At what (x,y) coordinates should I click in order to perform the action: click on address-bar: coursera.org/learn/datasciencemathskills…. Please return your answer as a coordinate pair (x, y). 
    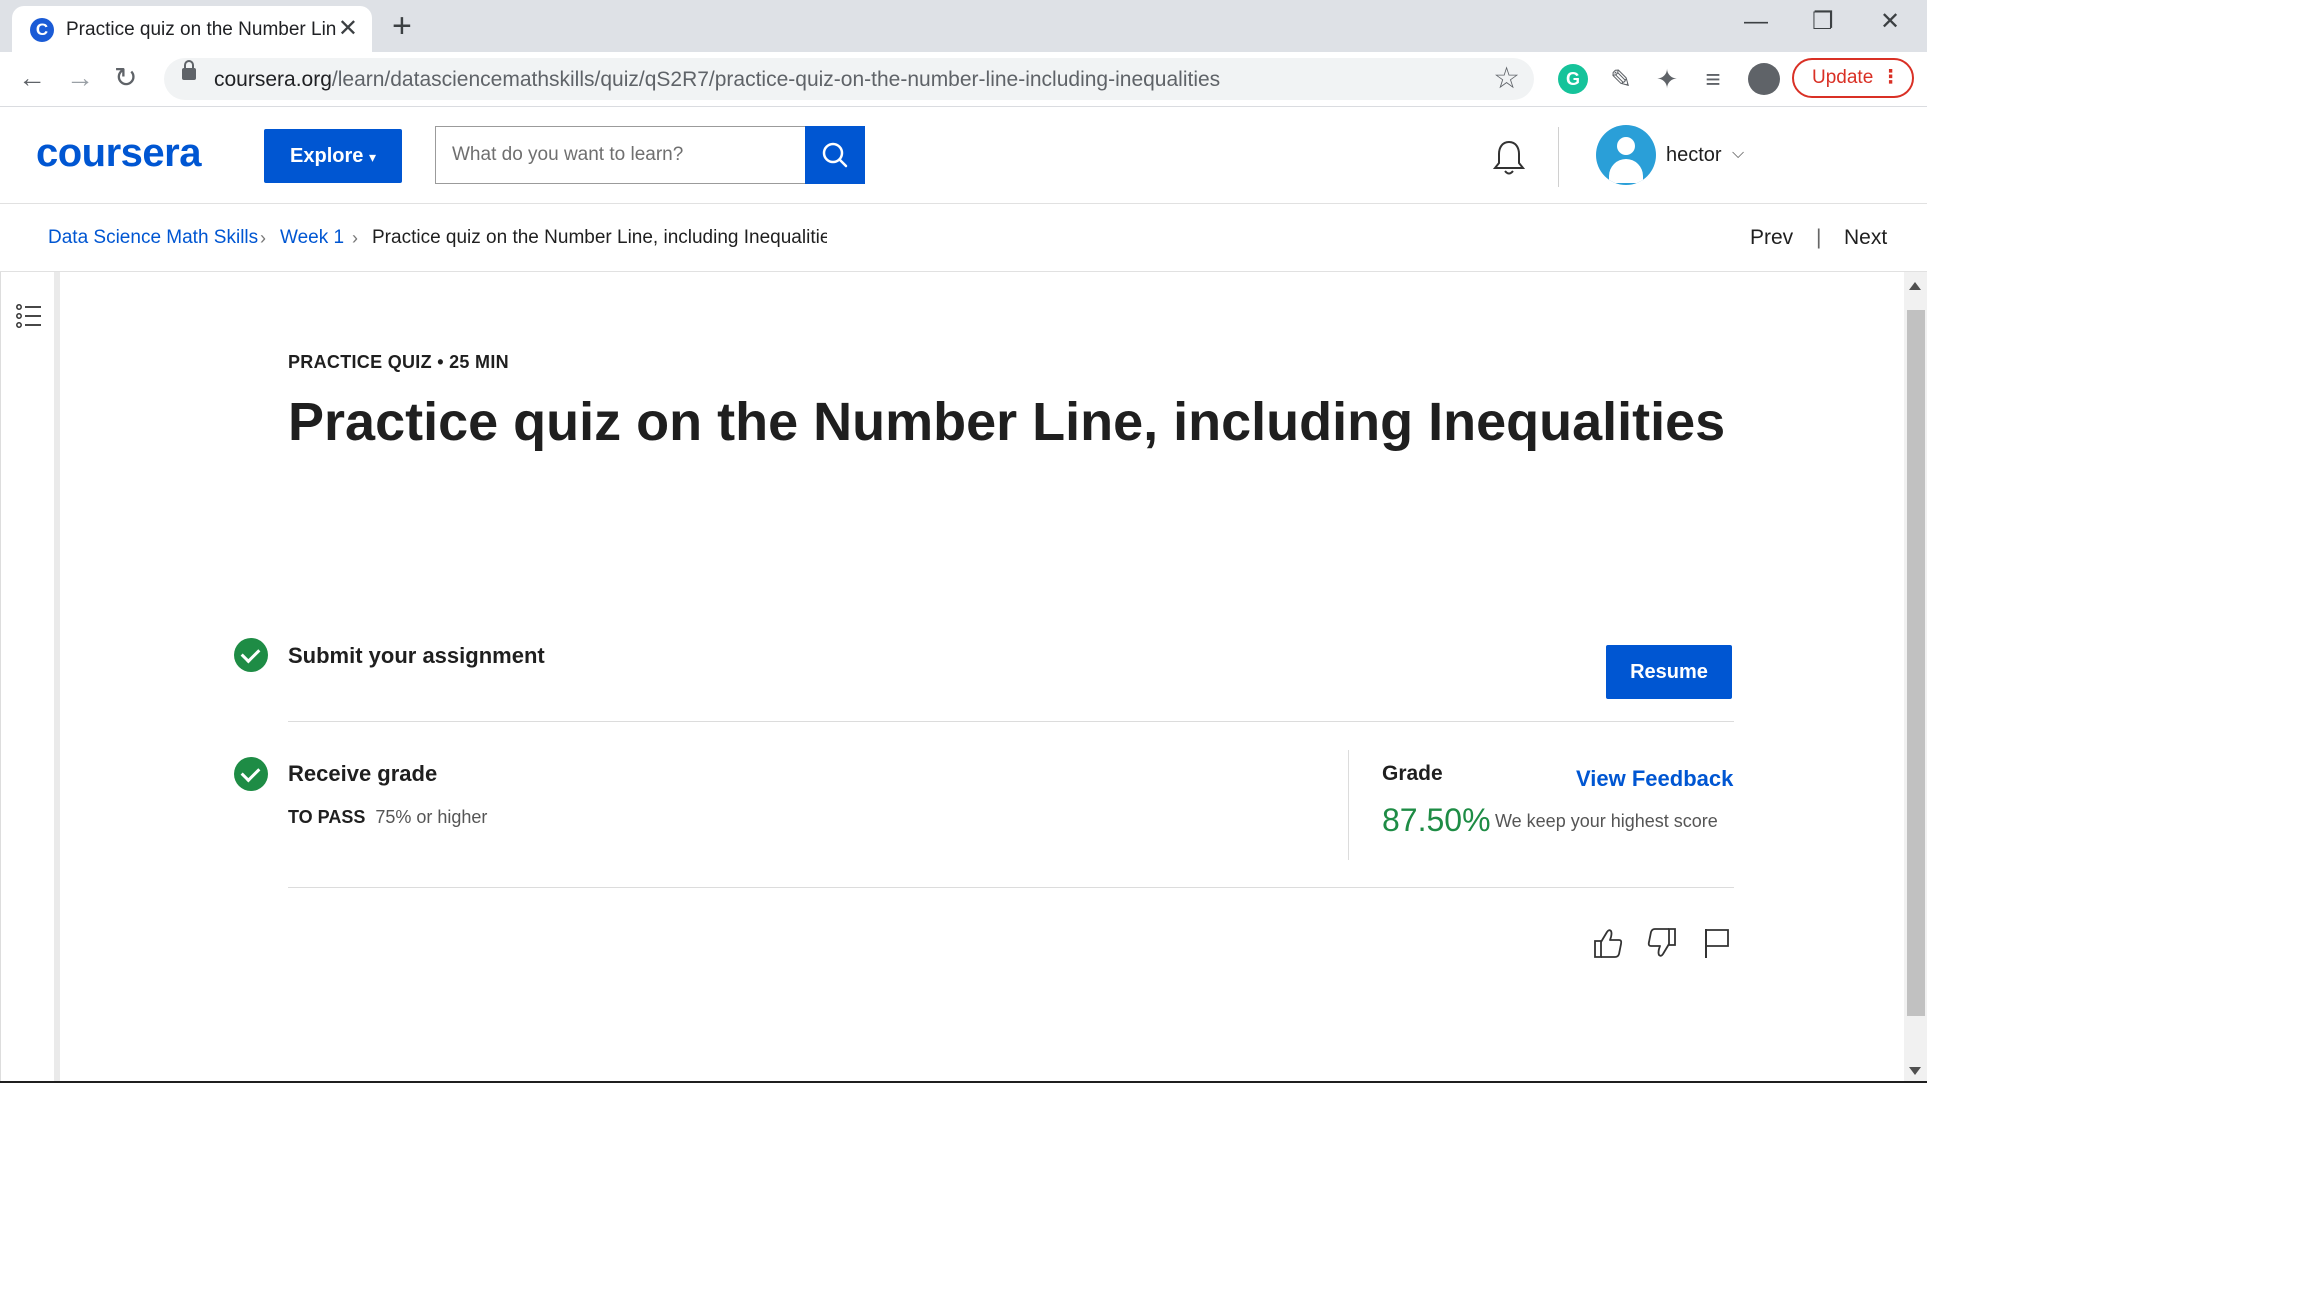
    Looking at the image, I should click on (849, 79).